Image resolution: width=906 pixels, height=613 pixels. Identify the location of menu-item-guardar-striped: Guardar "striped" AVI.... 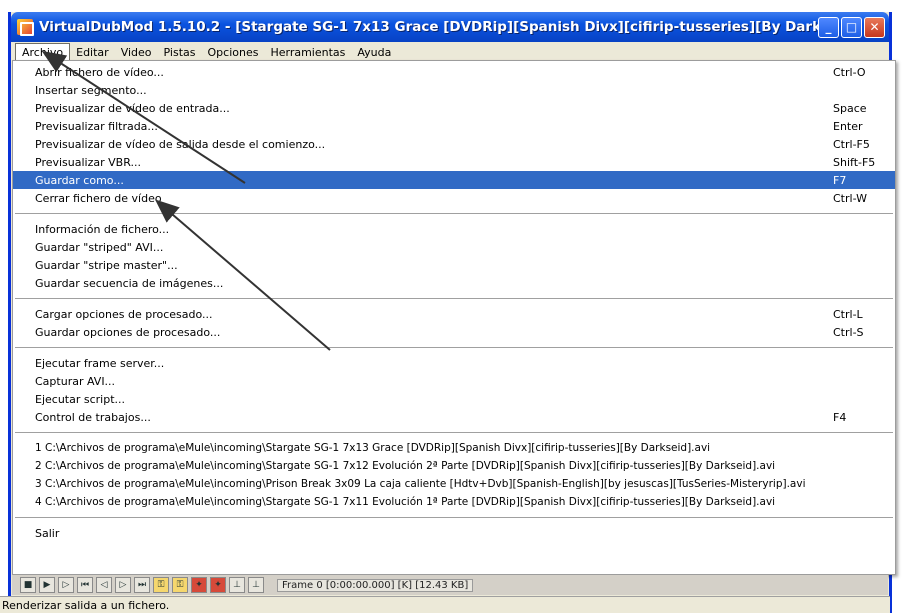
(454, 247).